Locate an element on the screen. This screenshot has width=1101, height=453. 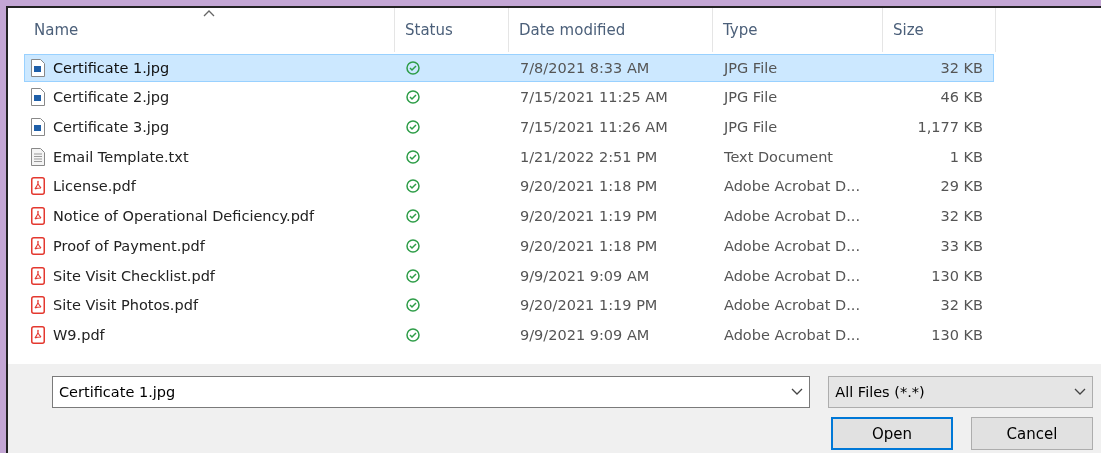
cancel-button: Cancel is located at coordinates (1032, 433).